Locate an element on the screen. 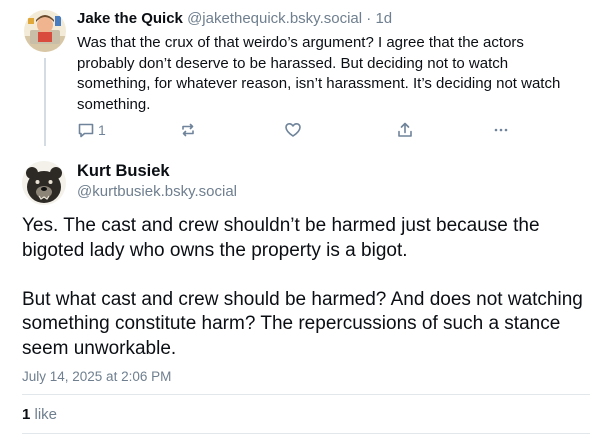 The image size is (609, 436). repost-button is located at coordinates (188, 130).